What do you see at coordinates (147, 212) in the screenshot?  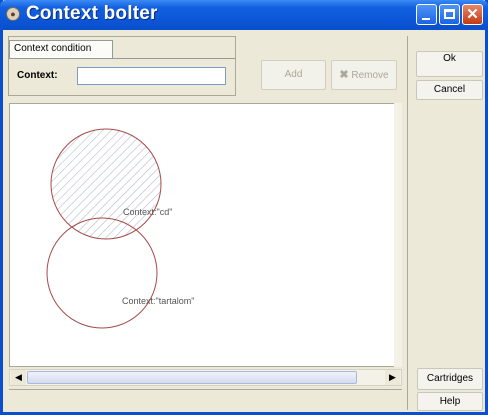 I see `context-cd-label: Context:"cd"` at bounding box center [147, 212].